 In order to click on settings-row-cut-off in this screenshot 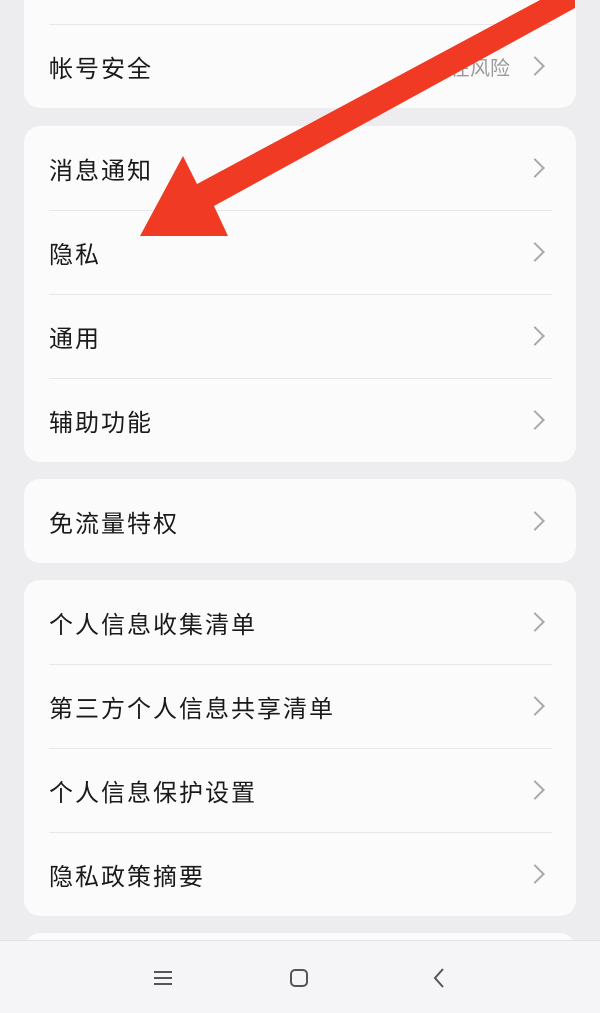, I will do `click(300, 12)`.